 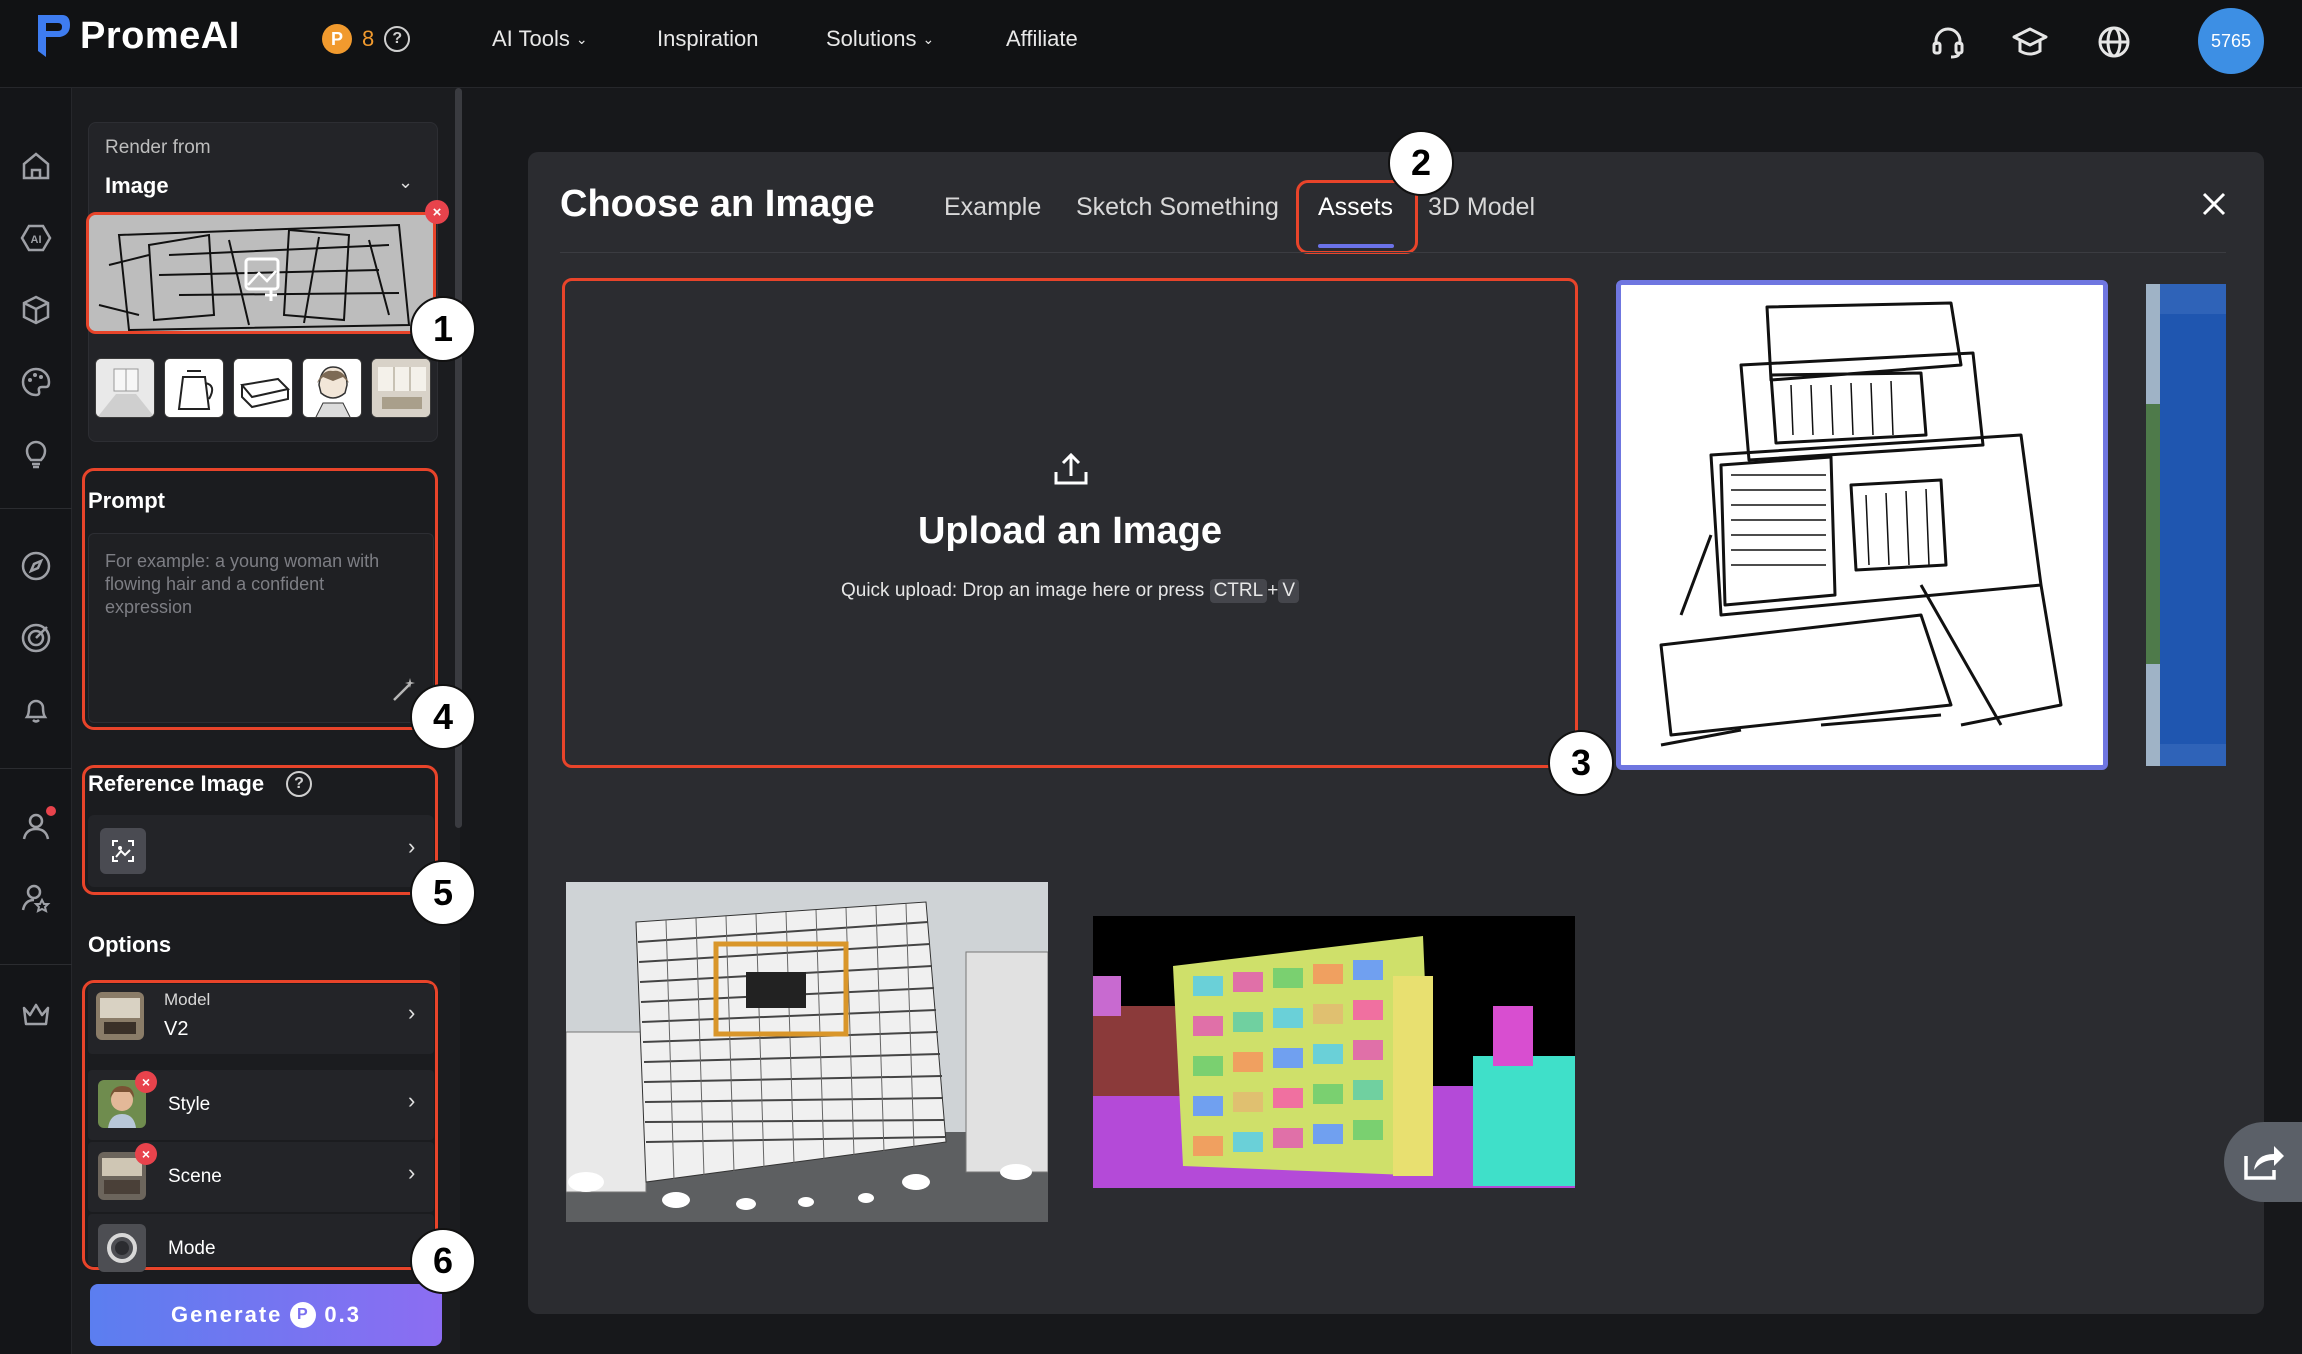 What do you see at coordinates (992, 207) in the screenshot?
I see `tab-example: Example` at bounding box center [992, 207].